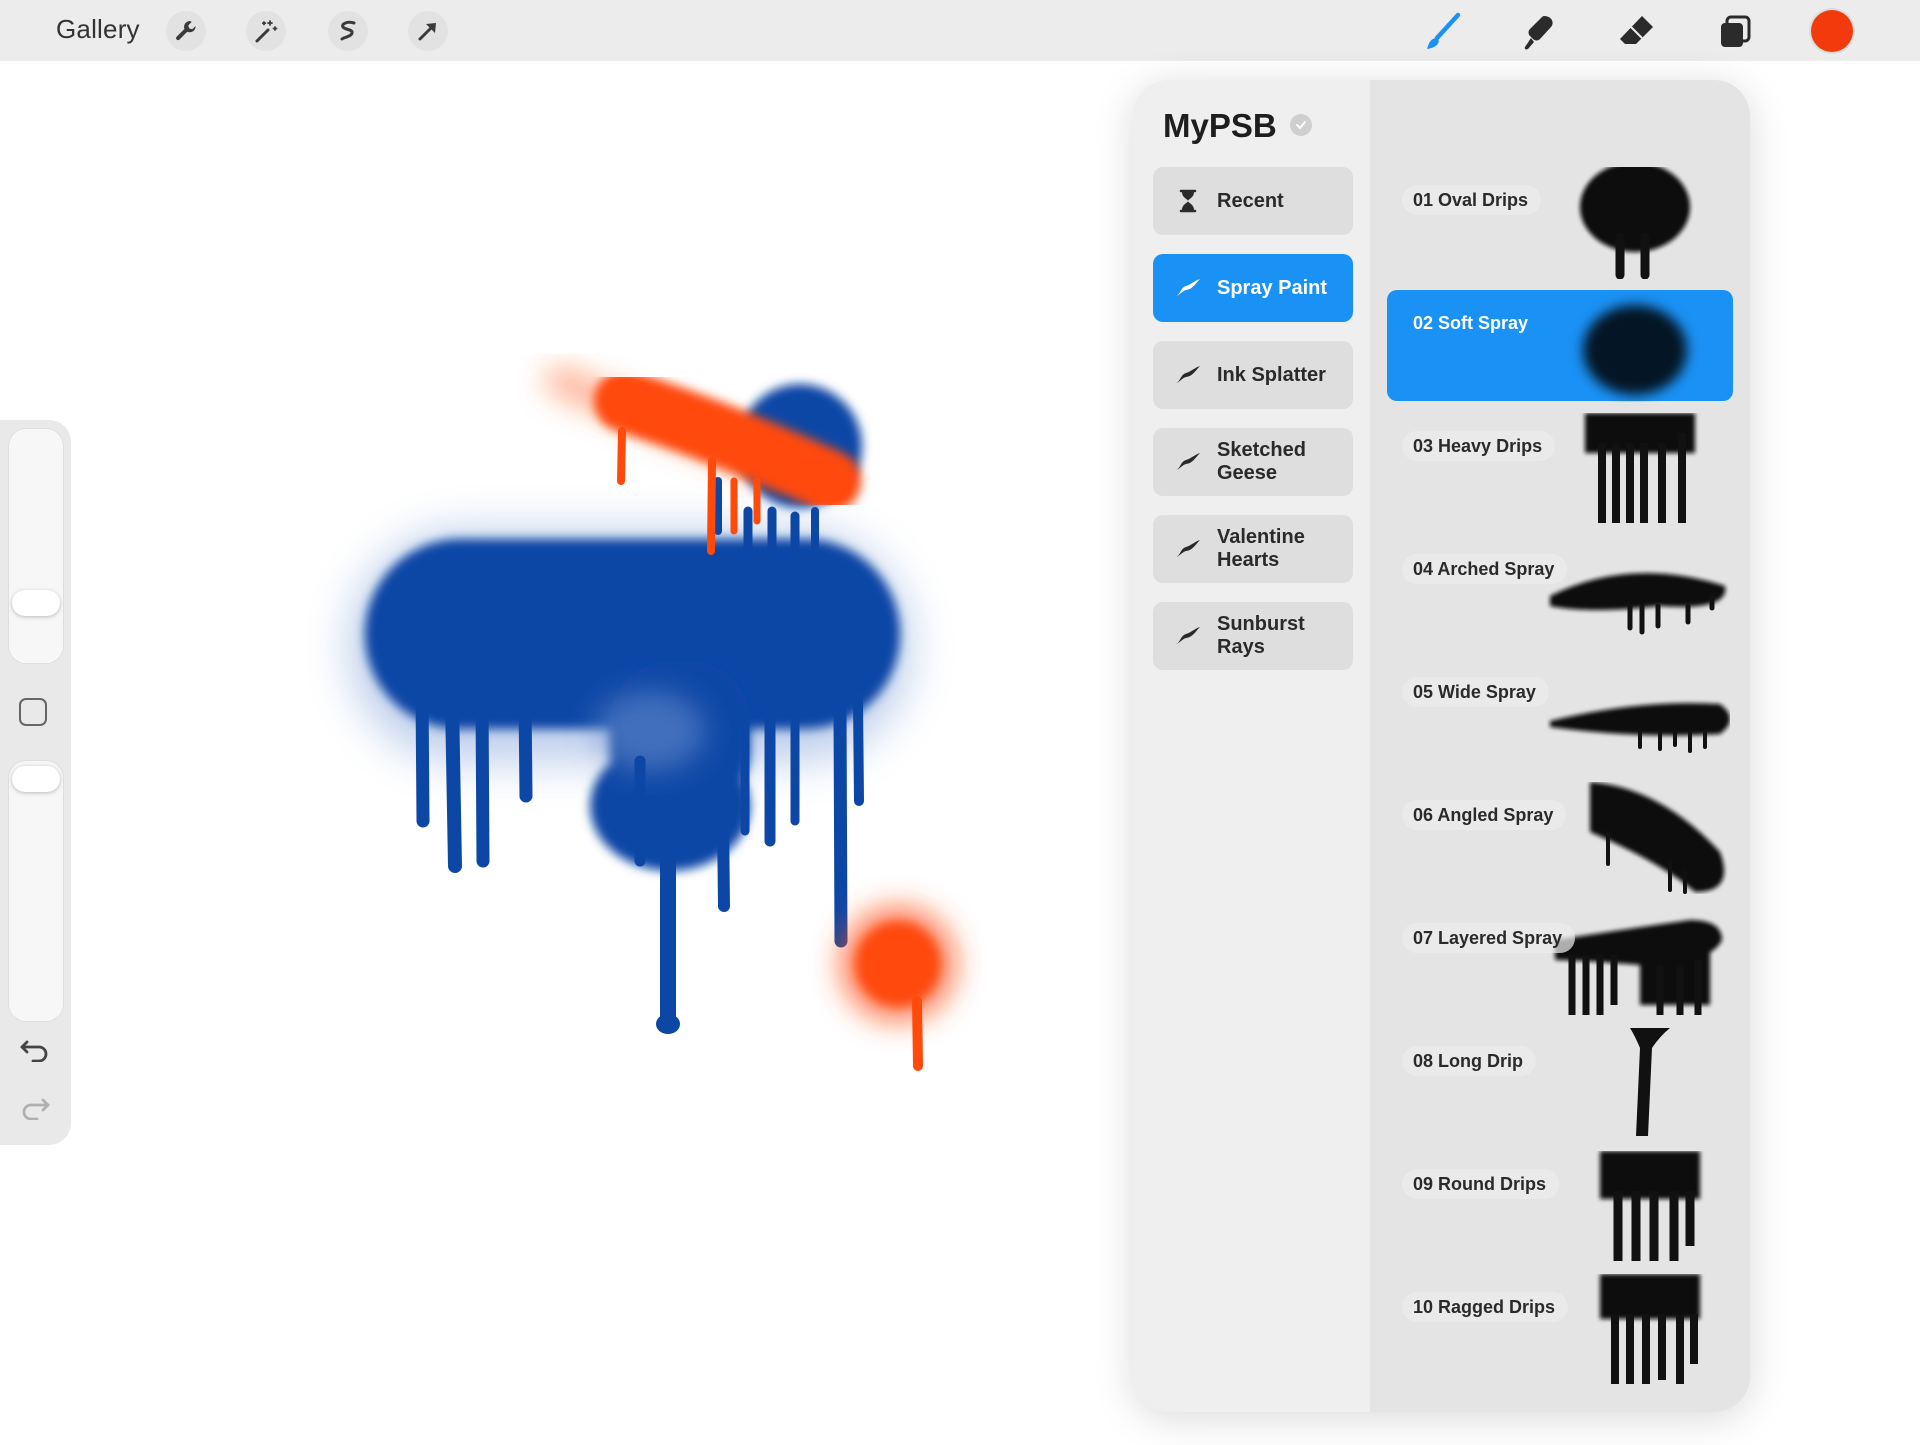  Describe the element at coordinates (1560, 838) in the screenshot. I see `brush-item-angled-spray: 06 Angled Spray` at that location.